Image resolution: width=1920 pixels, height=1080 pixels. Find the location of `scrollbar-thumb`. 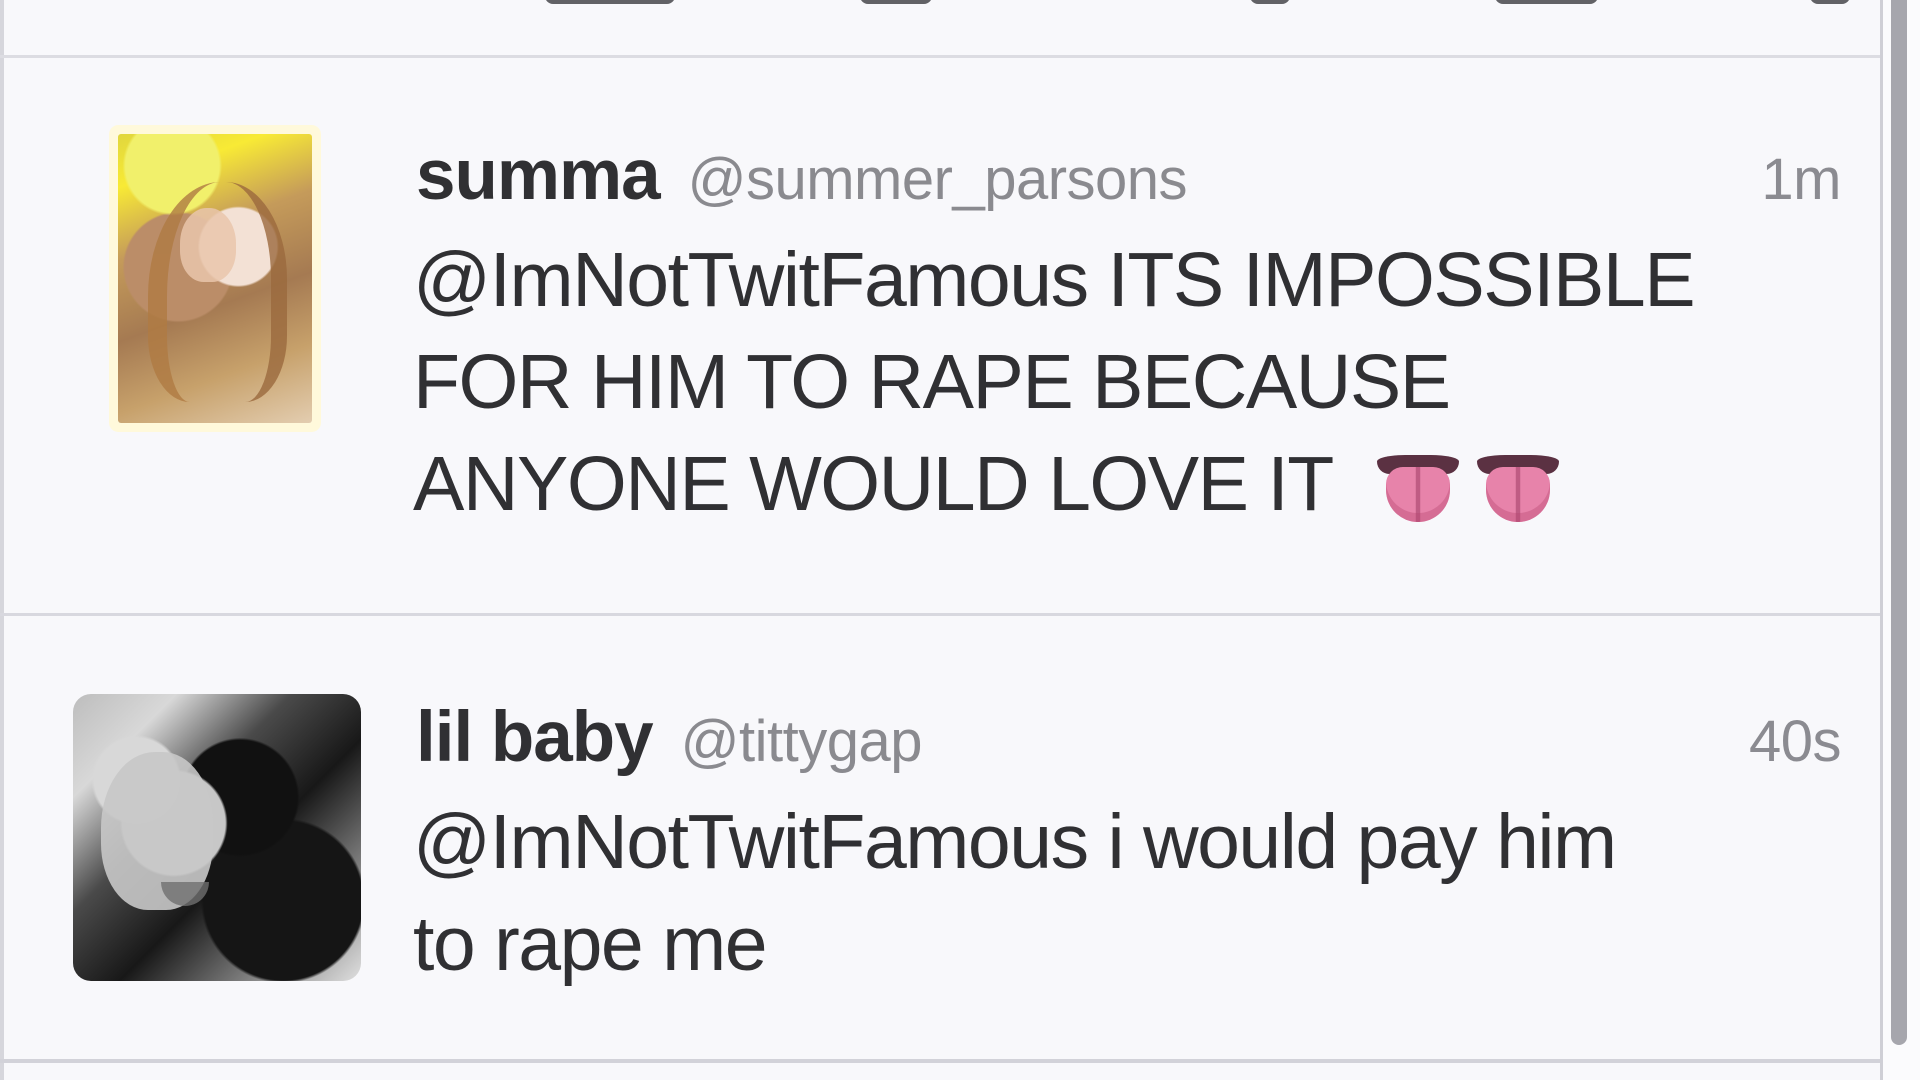

scrollbar-thumb is located at coordinates (1899, 522).